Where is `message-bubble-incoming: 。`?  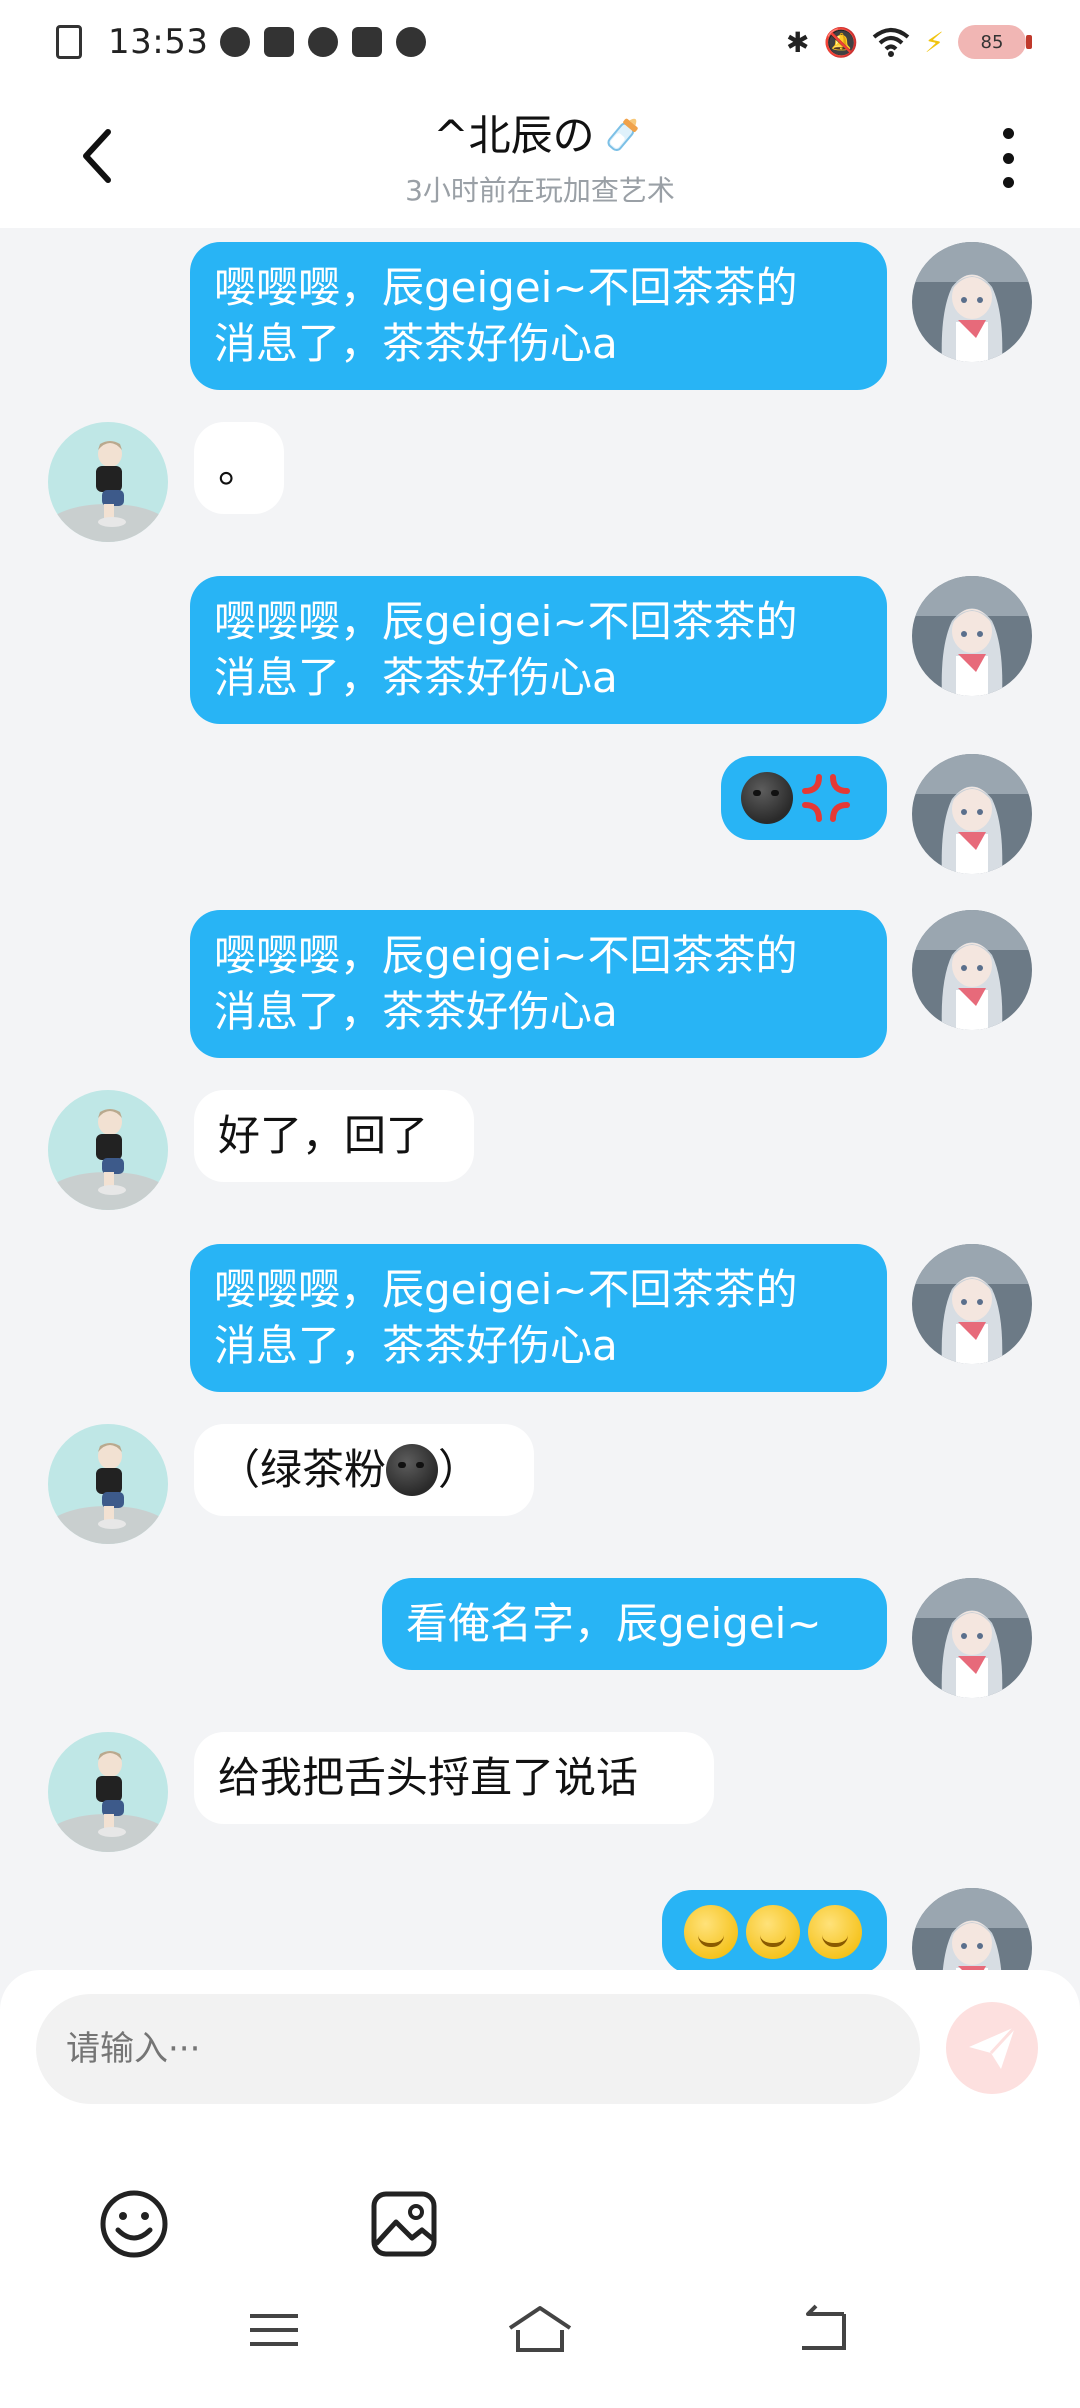 message-bubble-incoming: 。 is located at coordinates (239, 468).